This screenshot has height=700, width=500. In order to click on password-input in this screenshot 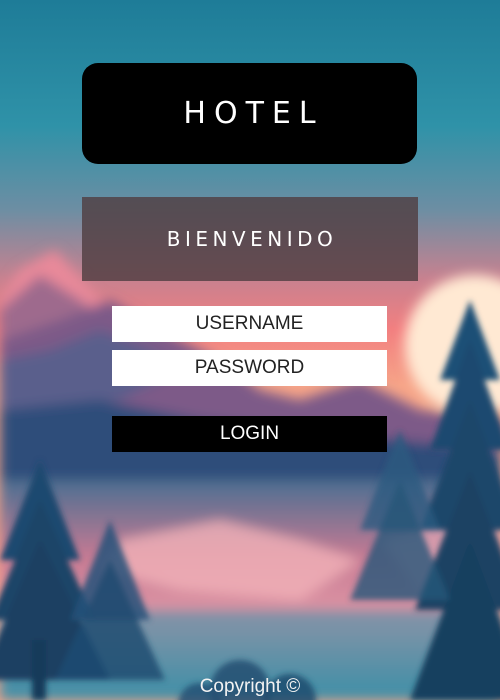, I will do `click(249, 368)`.